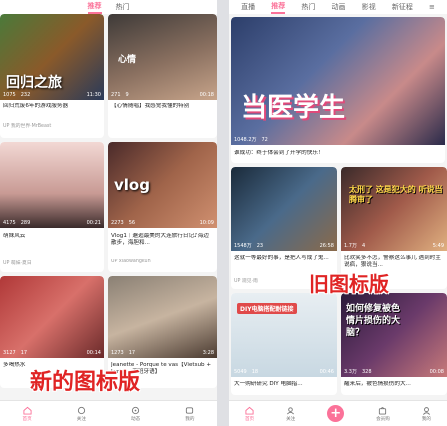 Image resolution: width=447 pixels, height=426 pixels. What do you see at coordinates (162, 261) in the screenshot?
I see `video-uploader: UP xiaowangkun` at bounding box center [162, 261].